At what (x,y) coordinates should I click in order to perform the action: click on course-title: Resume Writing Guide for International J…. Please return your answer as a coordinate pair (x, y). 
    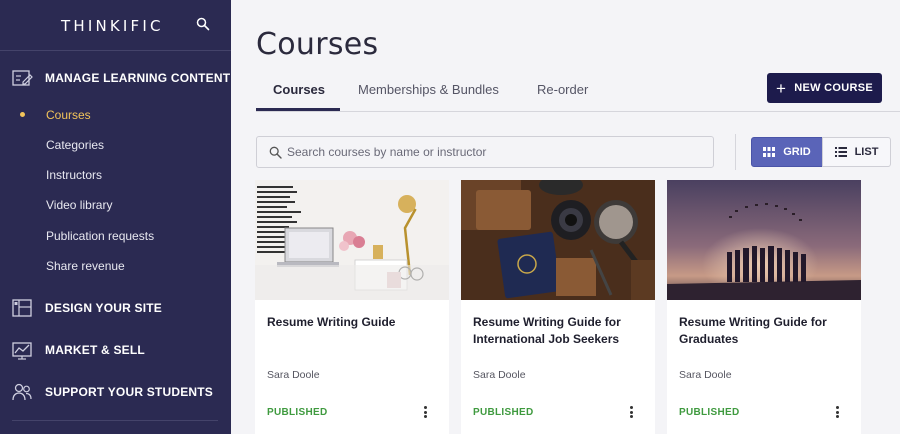
    Looking at the image, I should click on (560, 331).